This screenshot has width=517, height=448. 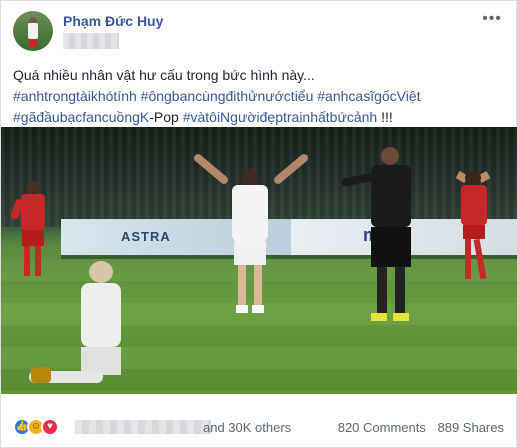 I want to click on post-text-segment: !!!, so click(x=385, y=117).